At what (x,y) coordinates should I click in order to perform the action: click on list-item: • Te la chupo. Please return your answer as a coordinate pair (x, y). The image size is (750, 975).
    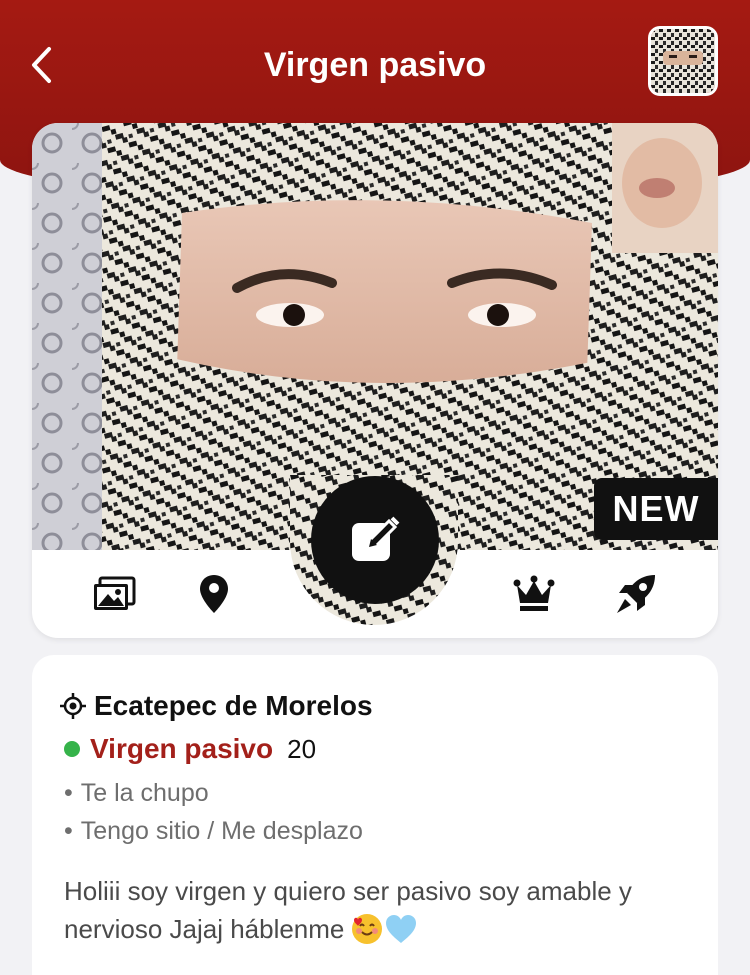
    Looking at the image, I should click on (136, 793).